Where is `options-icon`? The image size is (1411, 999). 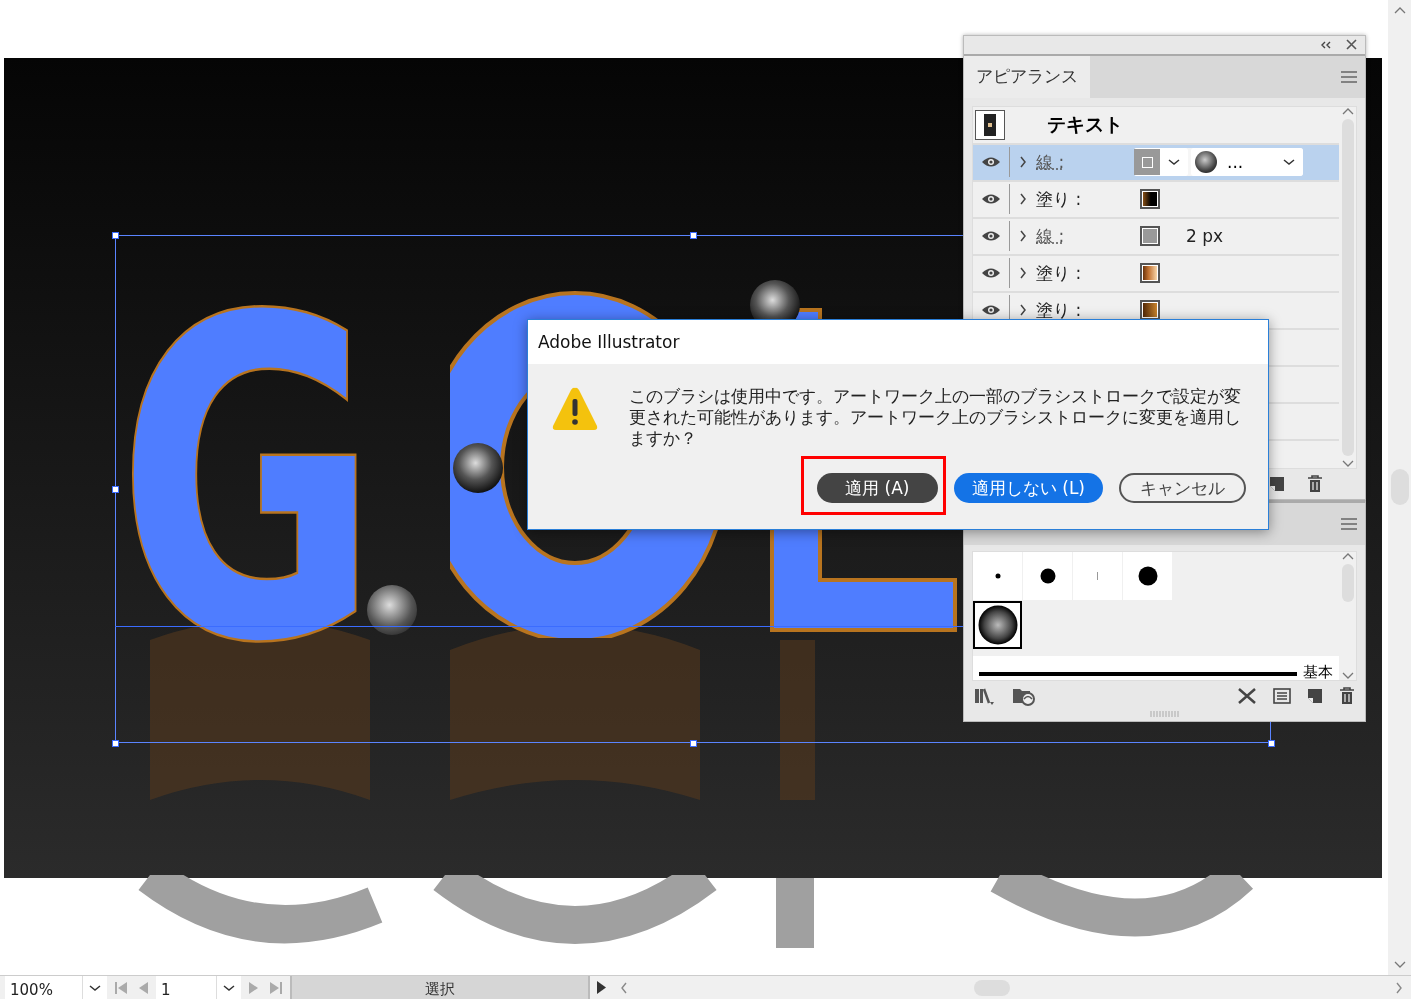 options-icon is located at coordinates (1282, 696).